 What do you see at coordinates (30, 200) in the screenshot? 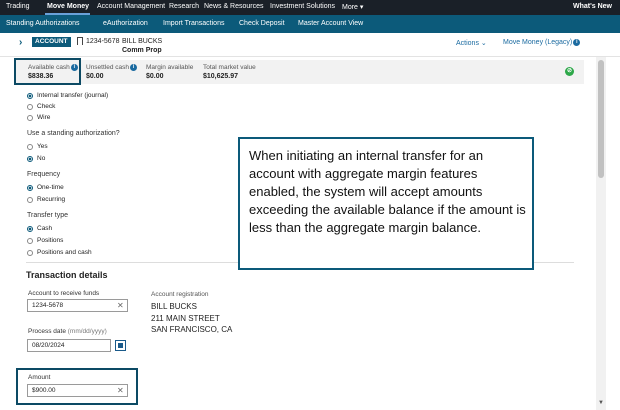
I see `radio-recurring` at bounding box center [30, 200].